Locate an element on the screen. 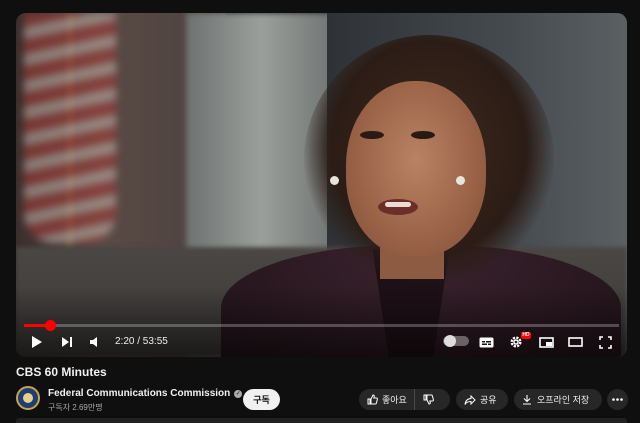 The image size is (640, 423). play-button is located at coordinates (37, 342).